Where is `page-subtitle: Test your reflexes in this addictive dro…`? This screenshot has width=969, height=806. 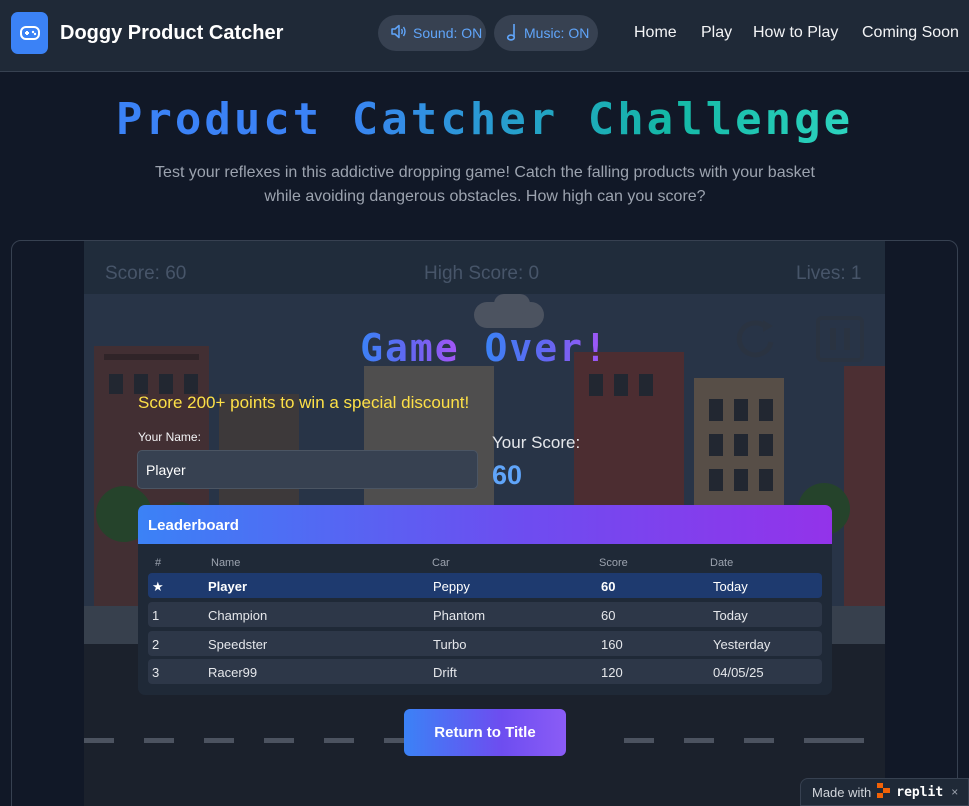
page-subtitle: Test your reflexes in this addictive dro… is located at coordinates (485, 184).